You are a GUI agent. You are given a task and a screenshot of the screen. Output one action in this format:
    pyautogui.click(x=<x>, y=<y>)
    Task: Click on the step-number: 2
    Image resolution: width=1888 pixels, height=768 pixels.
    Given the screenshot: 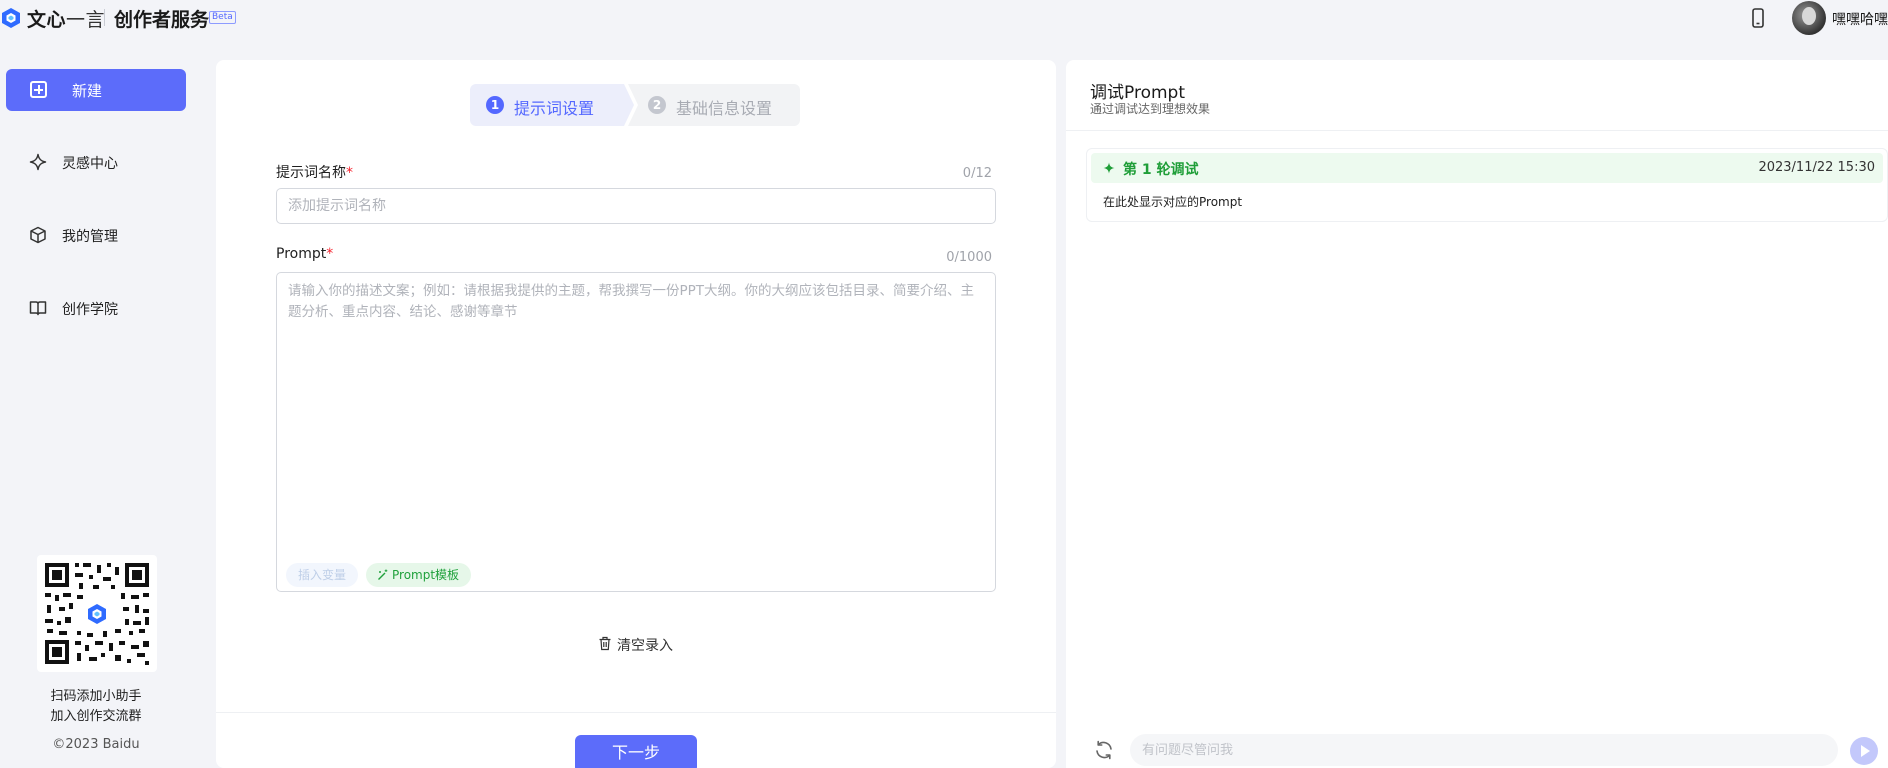 What is the action you would take?
    pyautogui.click(x=657, y=105)
    